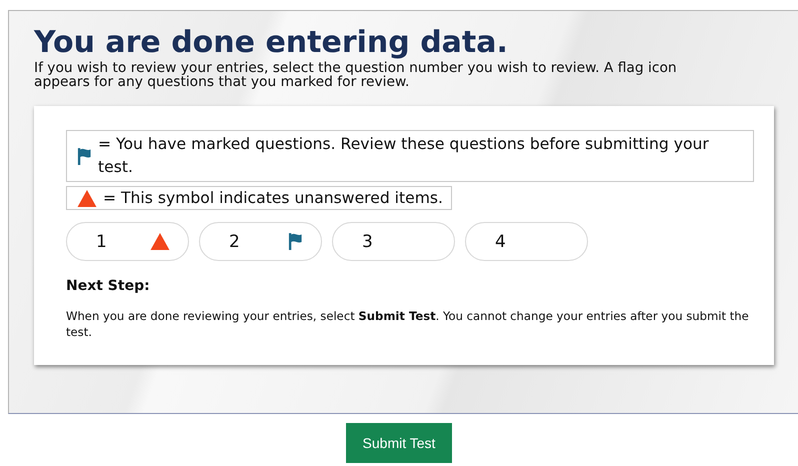 The image size is (798, 466). I want to click on legend-item: = You have marked questions. Review these questions before submitting your test., so click(410, 156).